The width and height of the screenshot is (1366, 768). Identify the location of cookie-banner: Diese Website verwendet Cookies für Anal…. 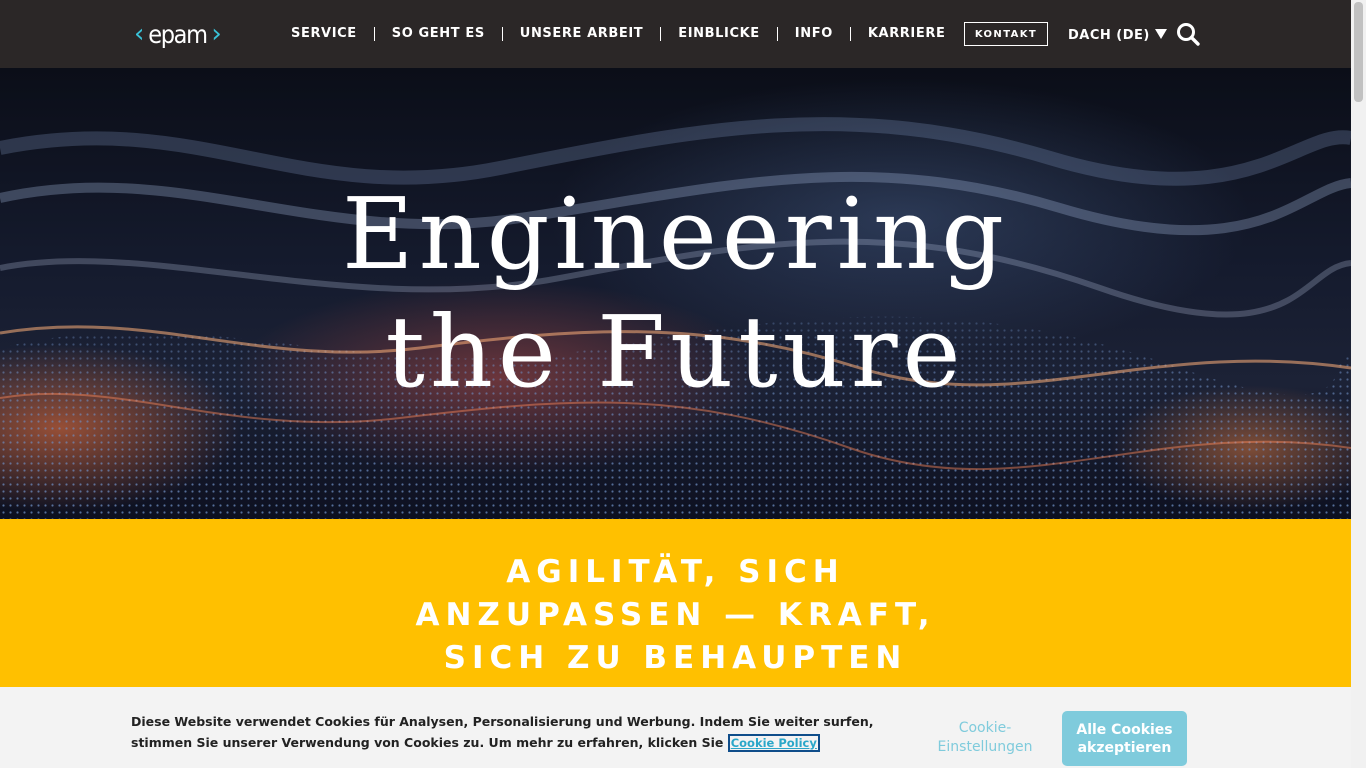
(675, 727).